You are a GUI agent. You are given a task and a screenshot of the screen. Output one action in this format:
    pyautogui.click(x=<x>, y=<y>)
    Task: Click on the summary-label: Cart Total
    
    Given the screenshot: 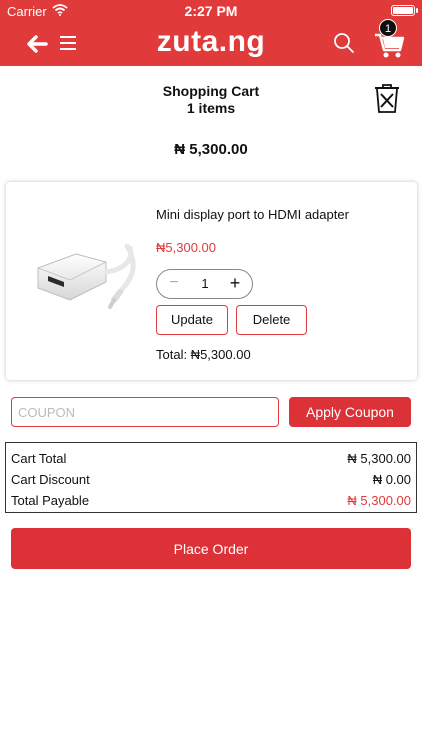 What is the action you would take?
    pyautogui.click(x=39, y=458)
    